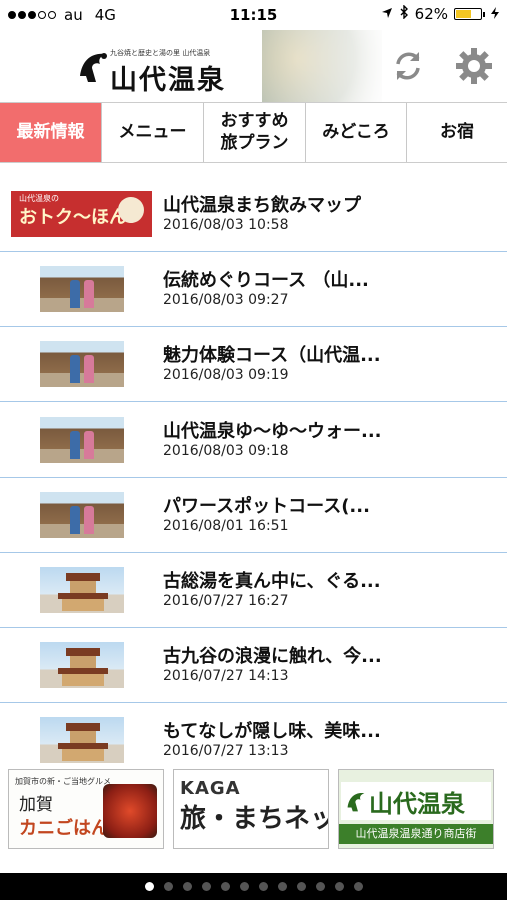 The width and height of the screenshot is (507, 900). I want to click on news-date: 2016/07/27 16:27, so click(226, 601).